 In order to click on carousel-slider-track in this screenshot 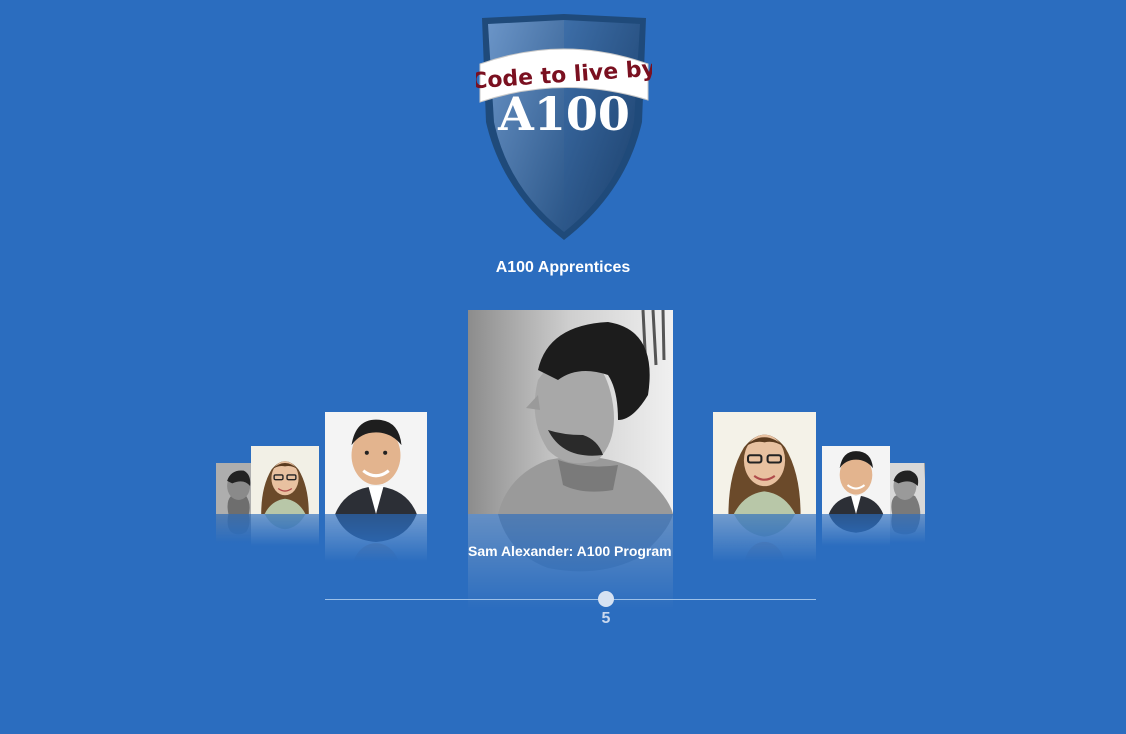, I will do `click(570, 599)`.